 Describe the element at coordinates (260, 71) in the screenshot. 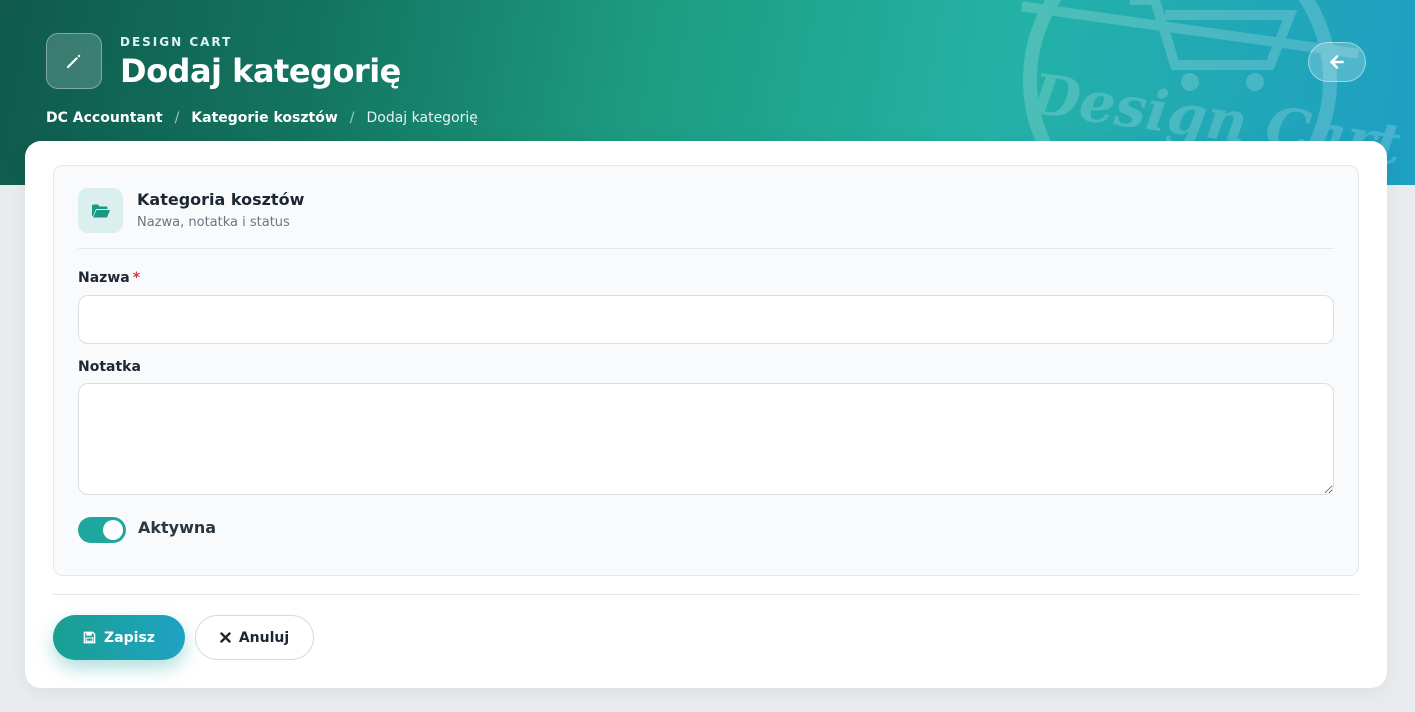

I see `page-title: Dodaj kategorię` at that location.